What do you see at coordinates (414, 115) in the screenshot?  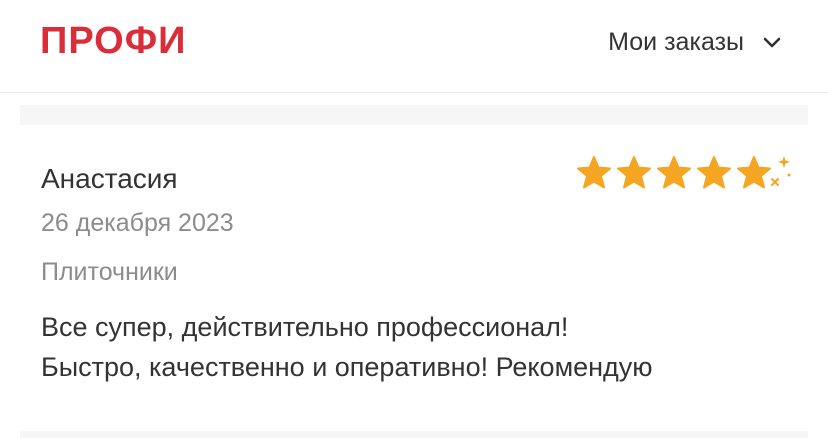 I see `section-divider` at bounding box center [414, 115].